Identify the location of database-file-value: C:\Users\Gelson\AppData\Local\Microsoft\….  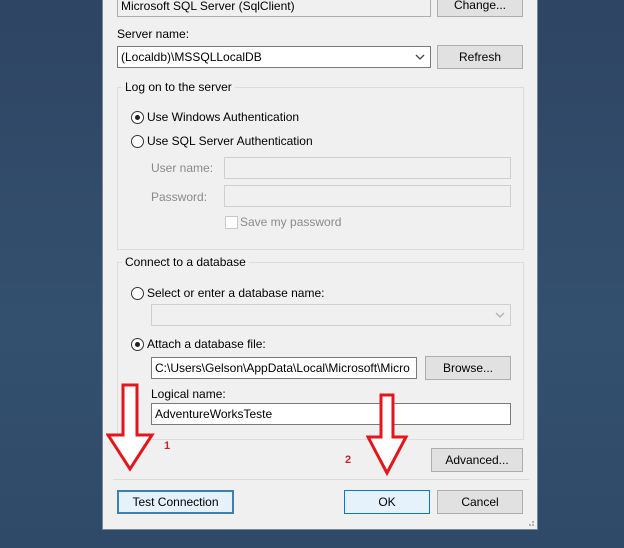
(282, 368).